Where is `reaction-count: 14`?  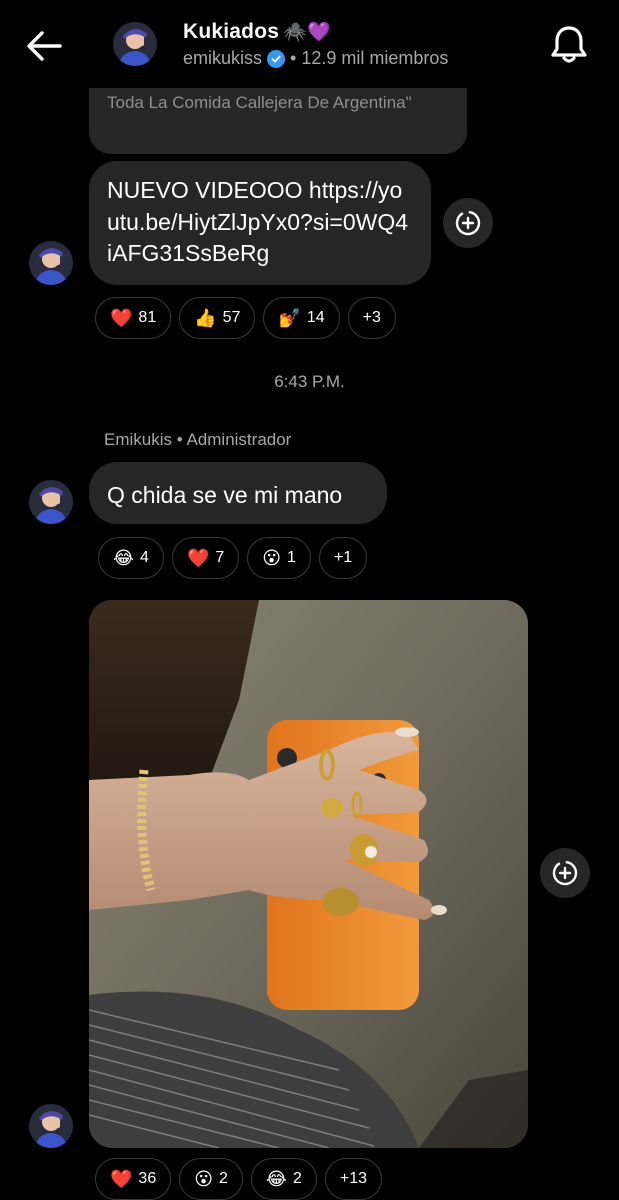 reaction-count: 14 is located at coordinates (315, 317).